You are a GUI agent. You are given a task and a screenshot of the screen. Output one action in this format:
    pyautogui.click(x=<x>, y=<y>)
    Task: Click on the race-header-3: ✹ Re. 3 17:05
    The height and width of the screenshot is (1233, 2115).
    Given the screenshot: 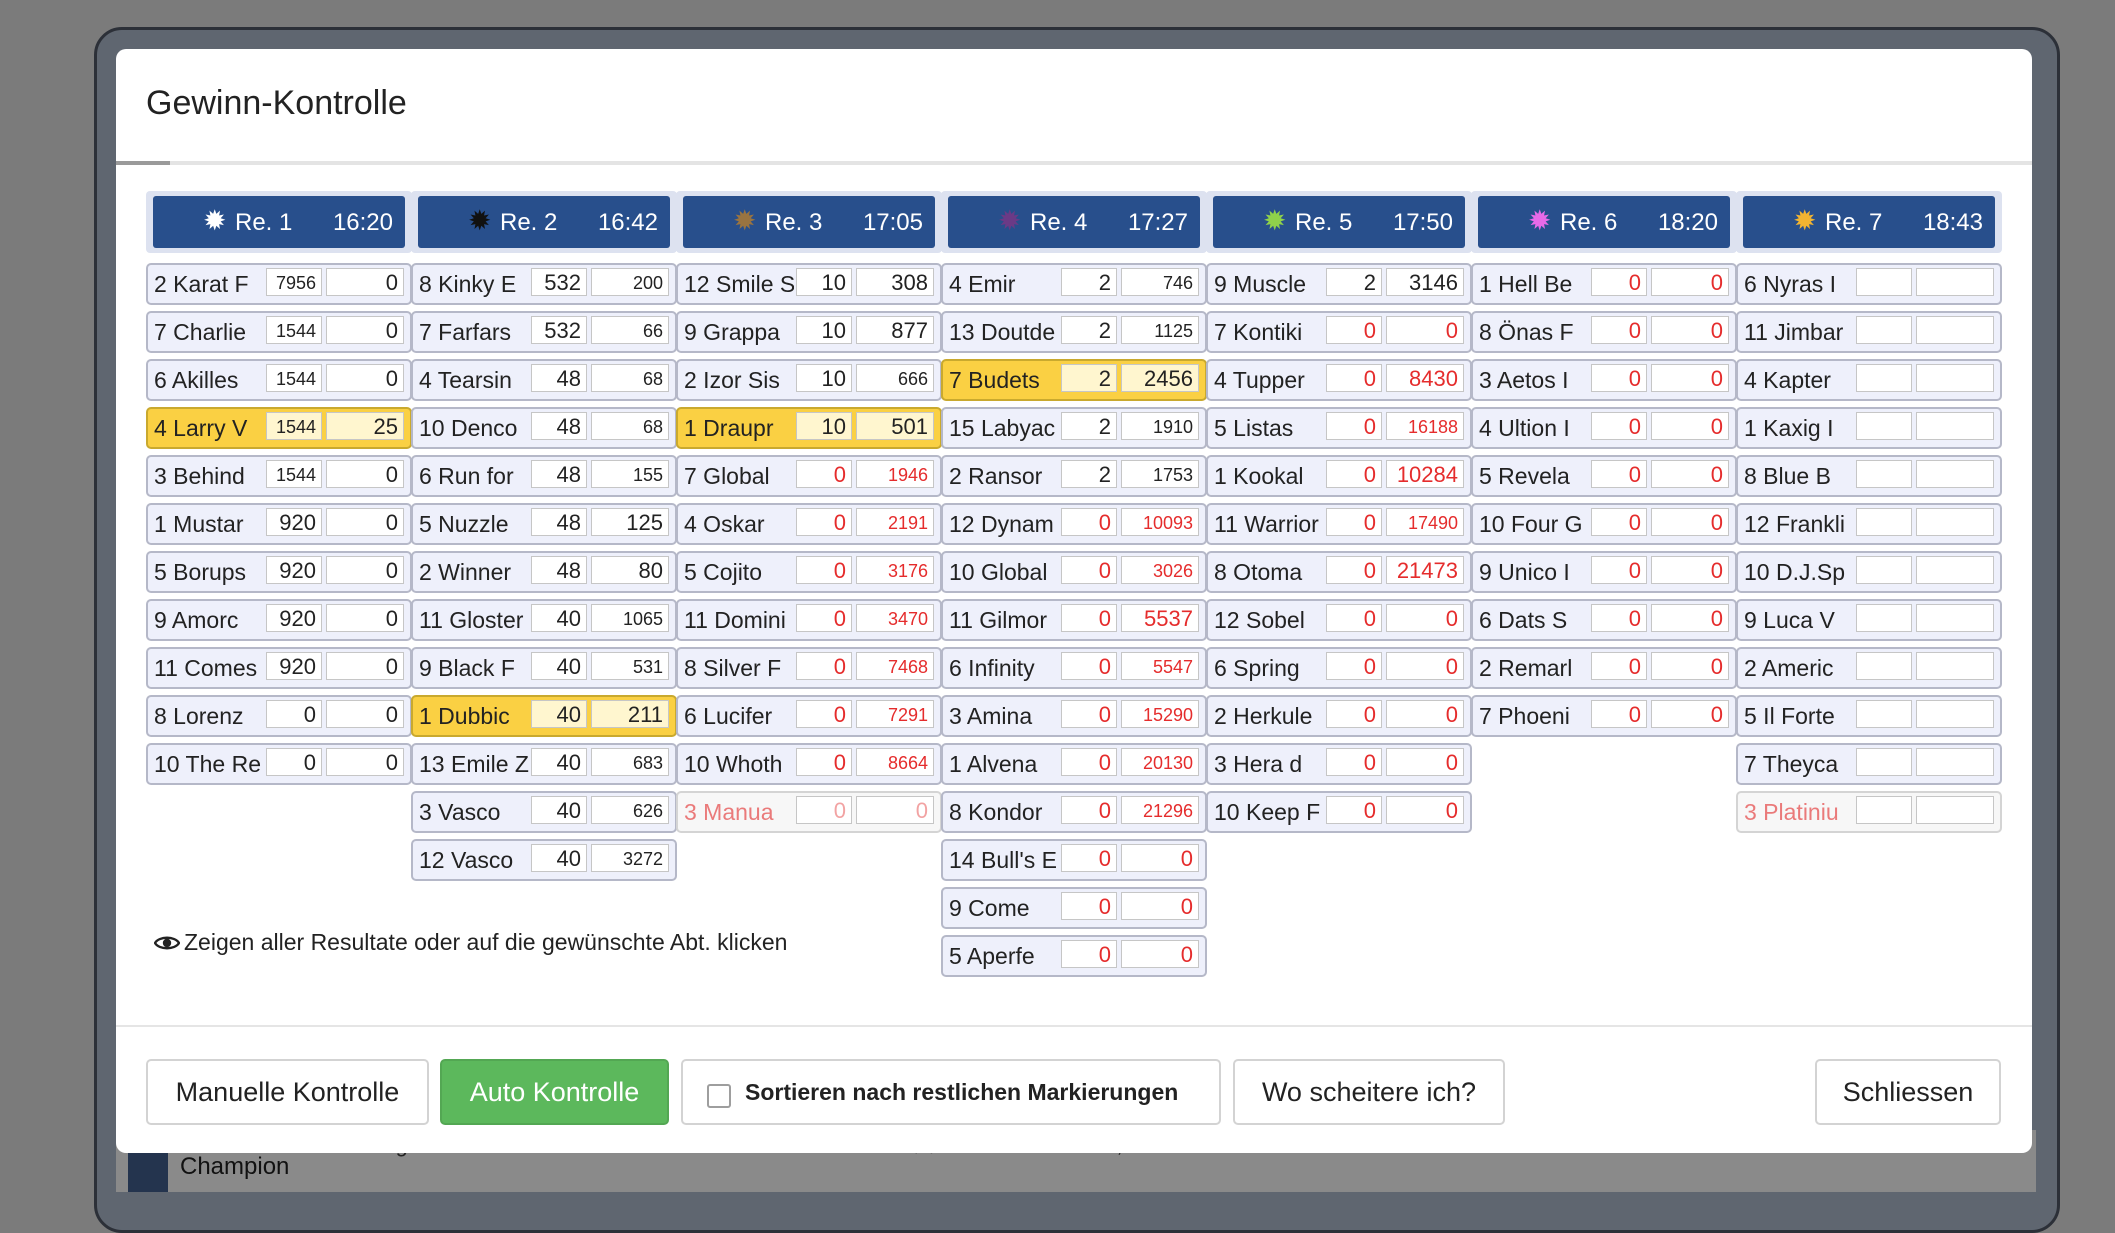 What is the action you would take?
    pyautogui.click(x=809, y=222)
    